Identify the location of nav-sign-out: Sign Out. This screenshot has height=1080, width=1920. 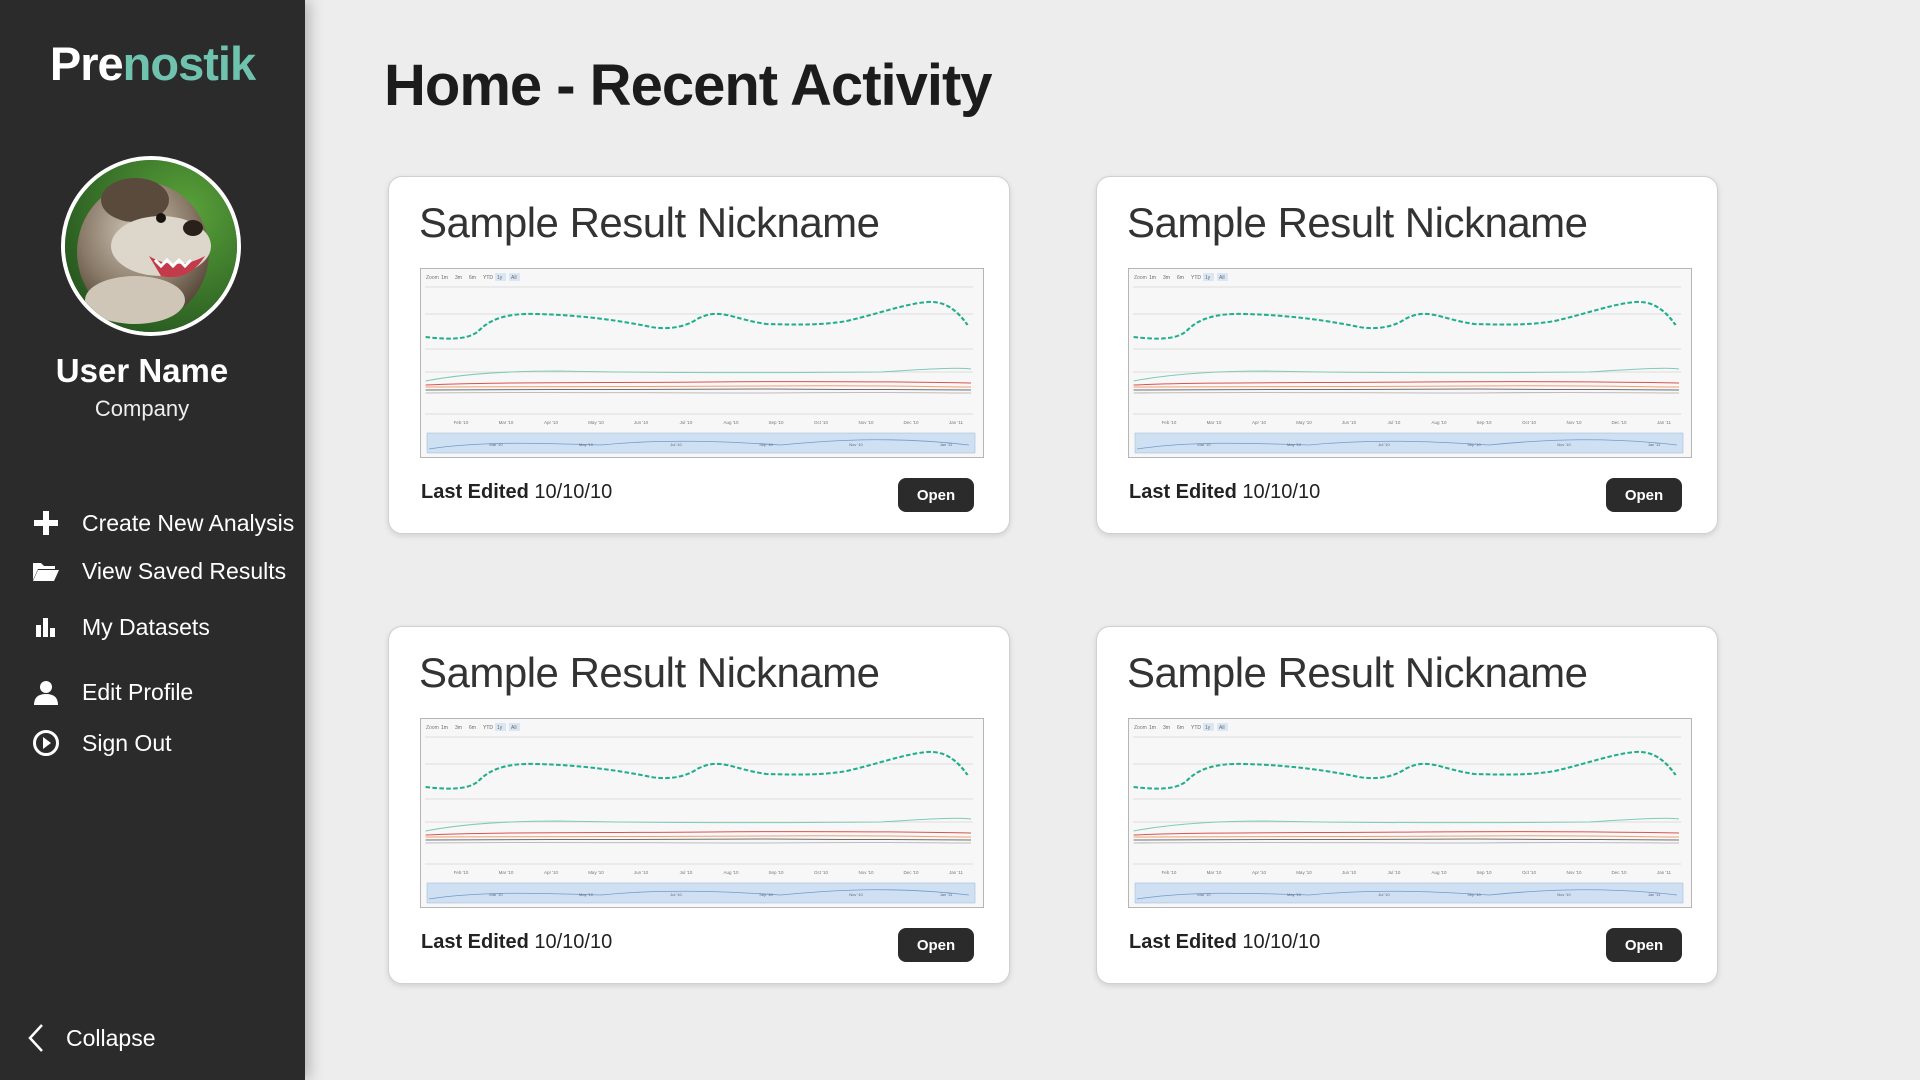
(101, 743).